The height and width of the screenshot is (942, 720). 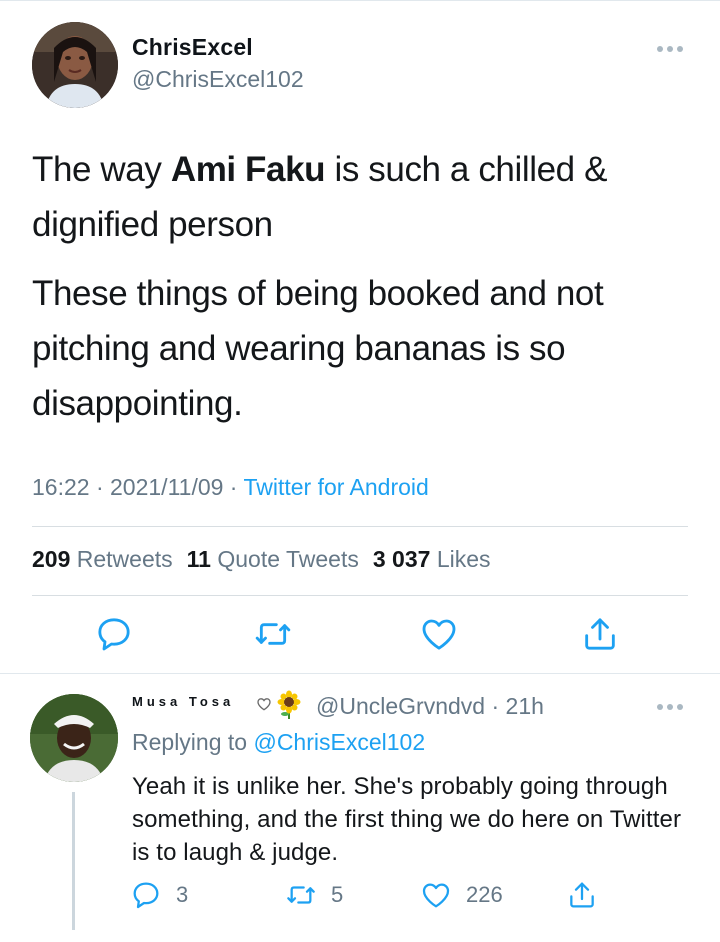 What do you see at coordinates (289, 705) in the screenshot?
I see `sunflower-icon` at bounding box center [289, 705].